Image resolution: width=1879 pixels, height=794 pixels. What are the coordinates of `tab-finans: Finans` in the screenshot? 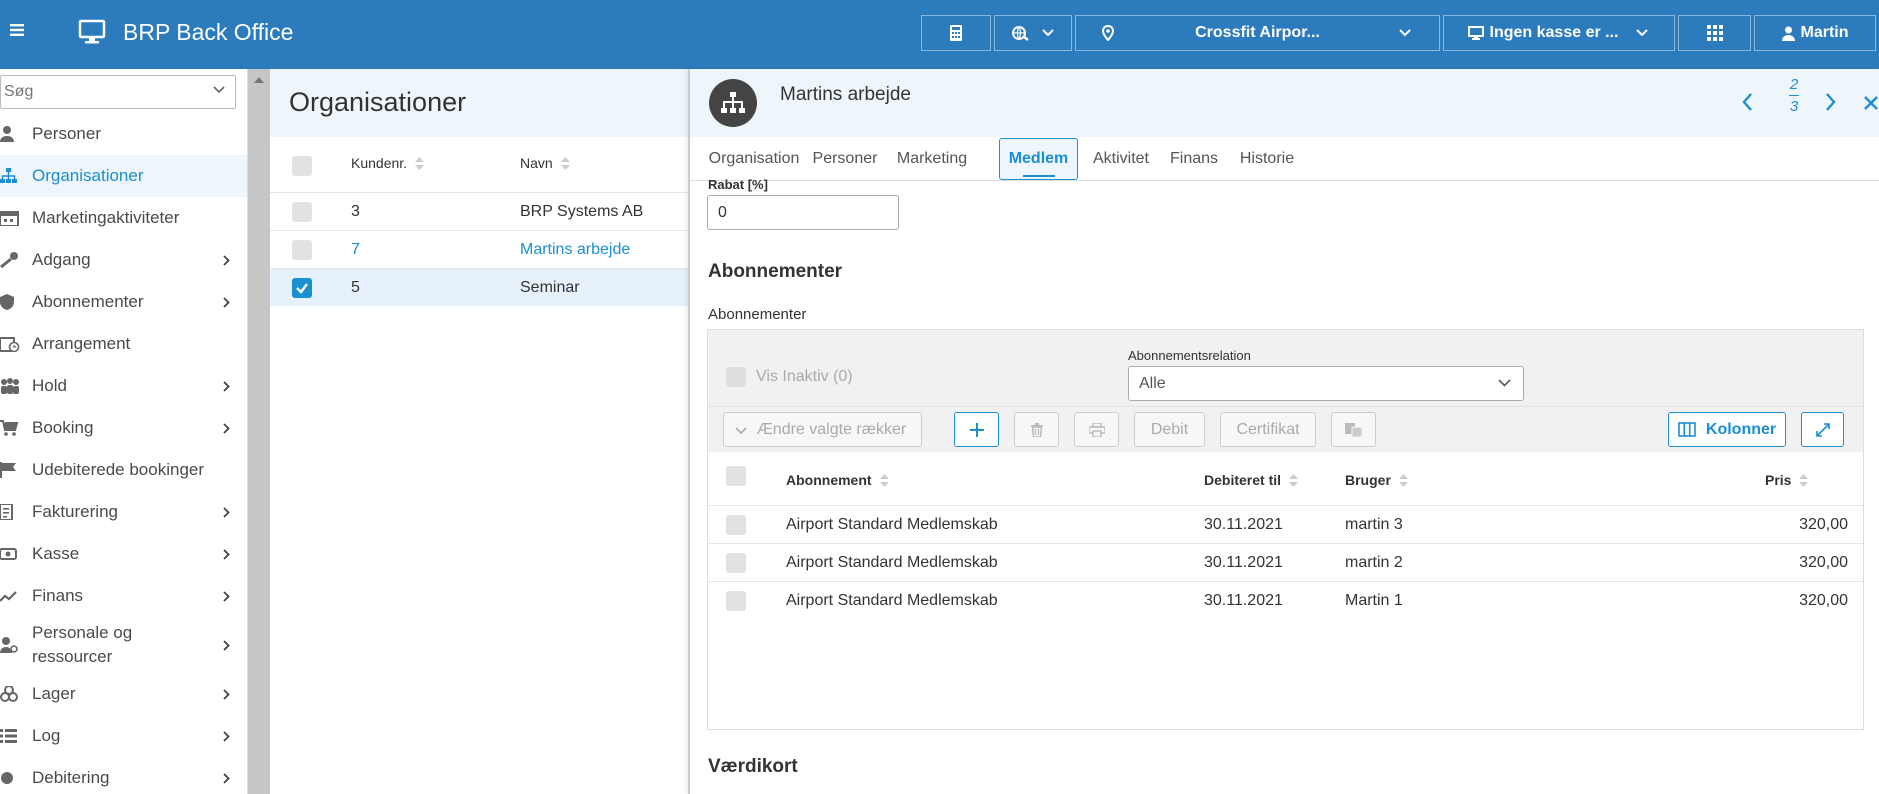 It's located at (1194, 159).